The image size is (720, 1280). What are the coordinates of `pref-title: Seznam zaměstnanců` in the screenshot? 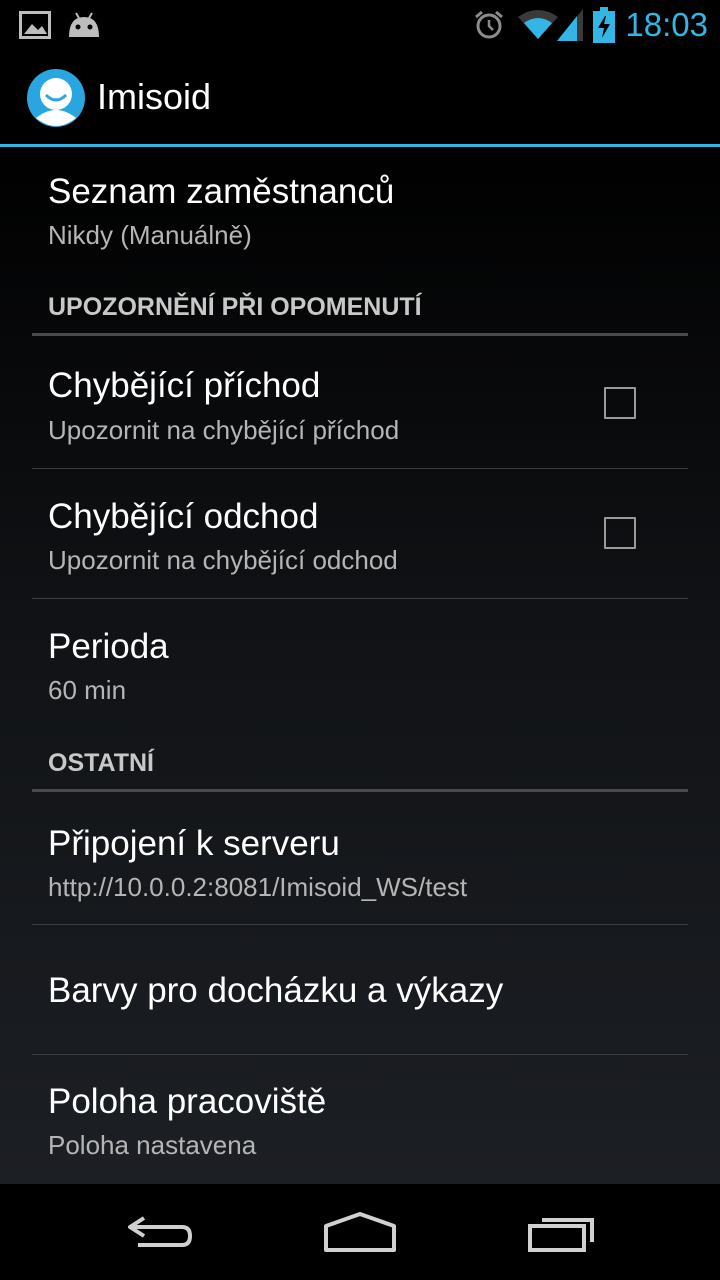 It's located at (221, 191).